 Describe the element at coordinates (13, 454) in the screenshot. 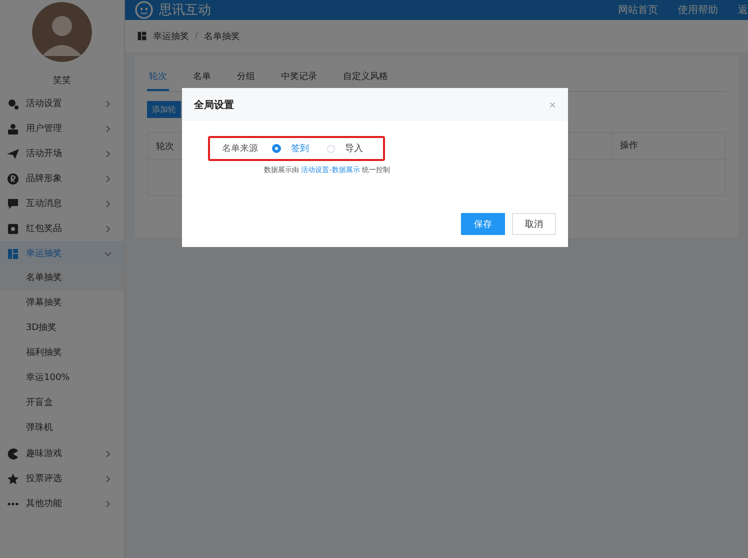

I see `pacman-icon` at that location.